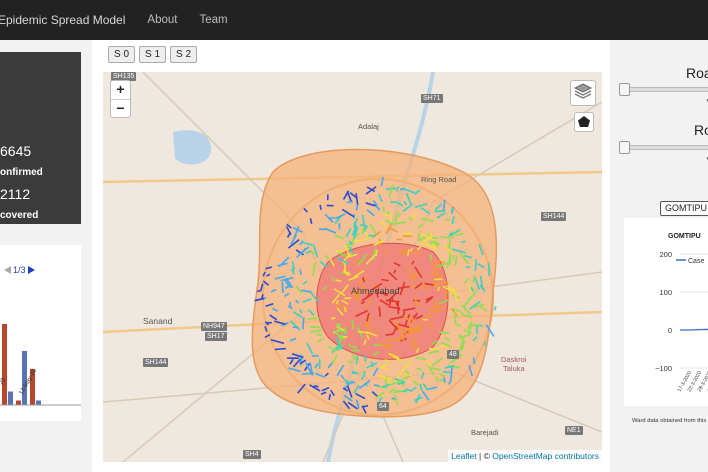 This screenshot has height=472, width=708. What do you see at coordinates (158, 321) in the screenshot?
I see `label-sanand: Sanand` at bounding box center [158, 321].